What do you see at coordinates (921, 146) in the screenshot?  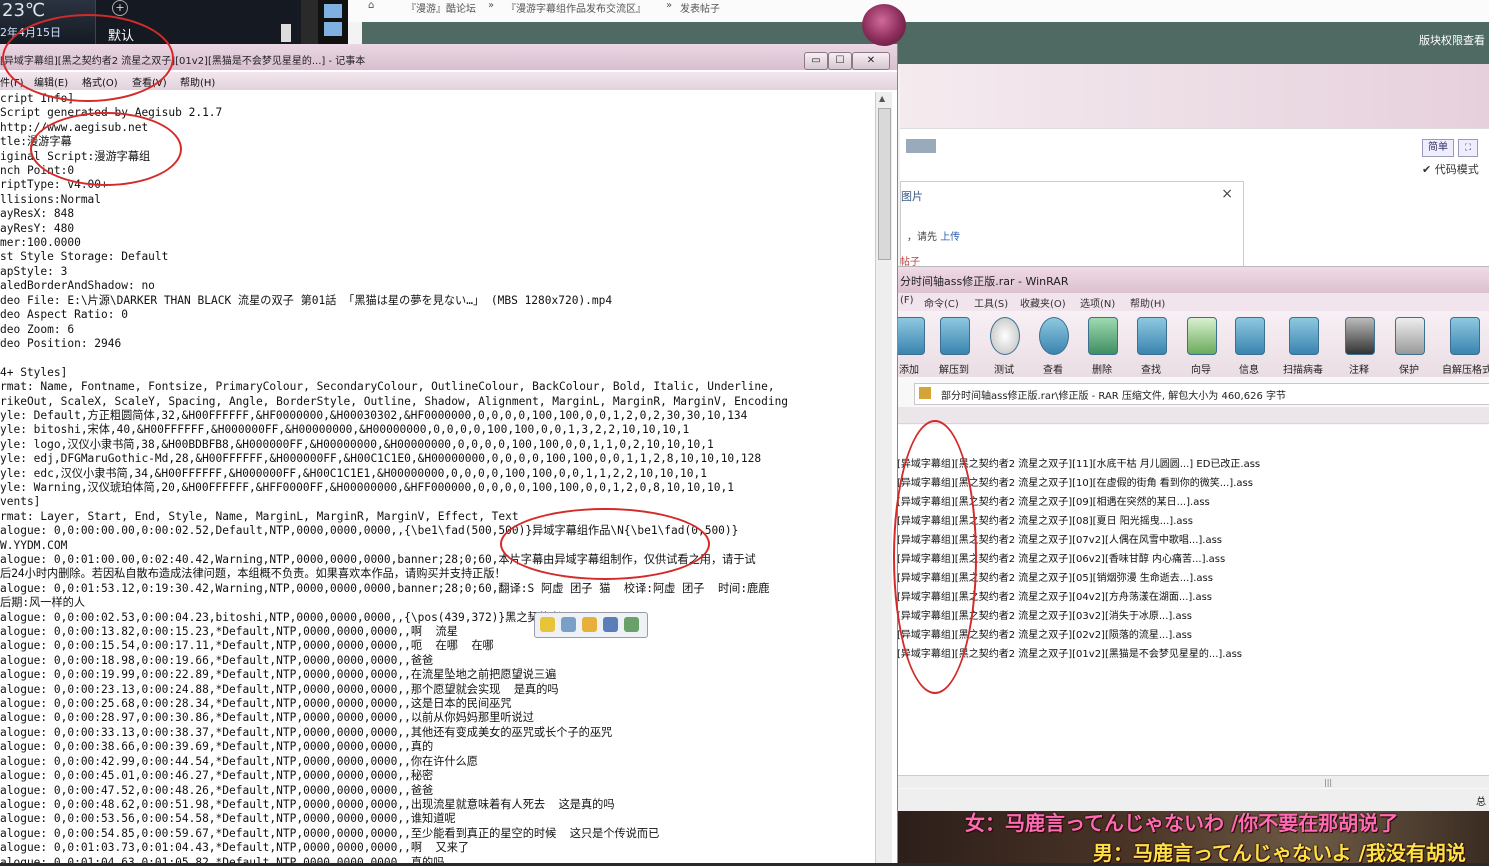 I see `editor-toolbar-icons` at bounding box center [921, 146].